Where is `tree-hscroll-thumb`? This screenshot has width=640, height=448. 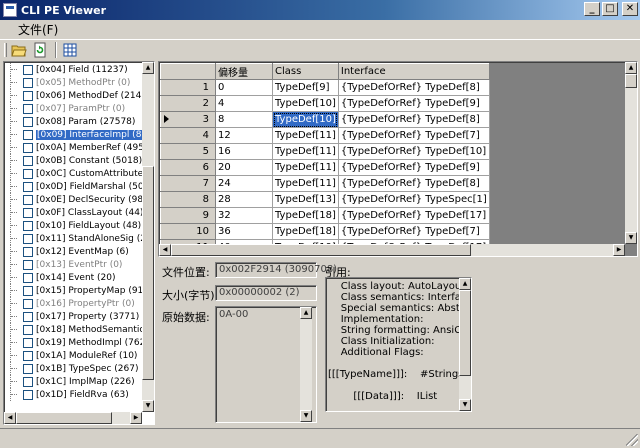 tree-hscroll-thumb is located at coordinates (64, 418).